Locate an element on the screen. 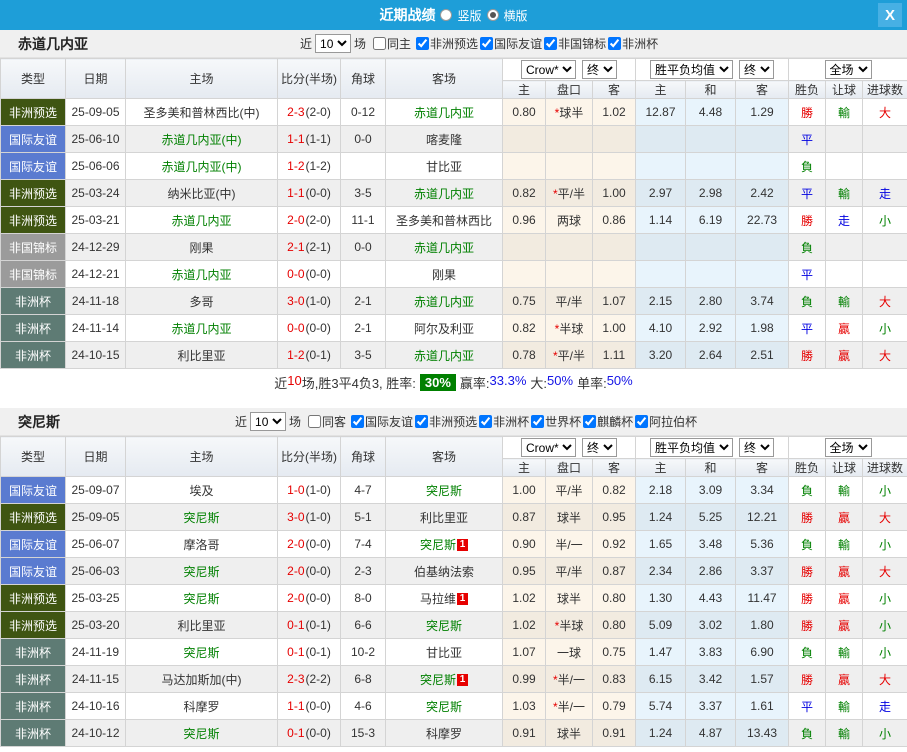  league-filter: 国际友谊 is located at coordinates (382, 421).